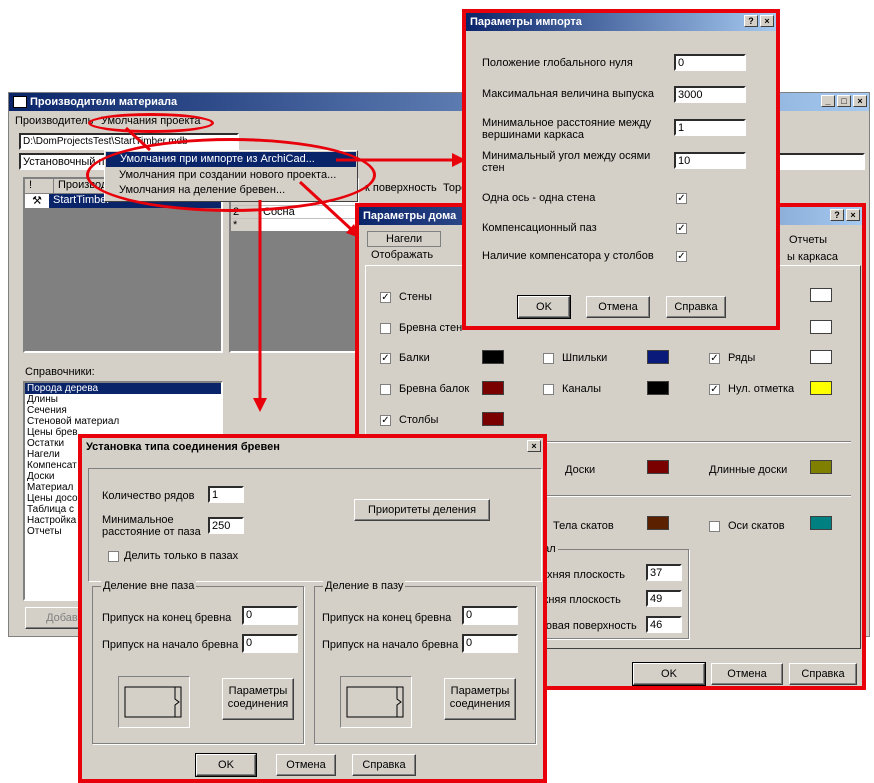 The width and height of the screenshot is (874, 783). What do you see at coordinates (710, 94) in the screenshot?
I see `max-overhang-input: 3000` at bounding box center [710, 94].